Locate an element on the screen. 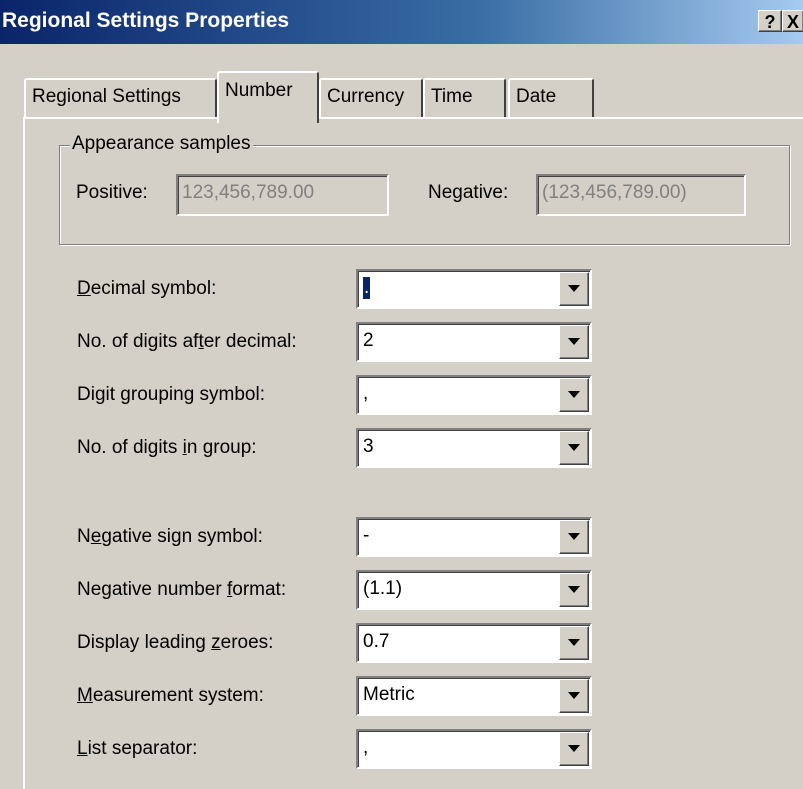 This screenshot has height=789, width=803. decimal-symbol-label: Decimal symbol: is located at coordinates (147, 288).